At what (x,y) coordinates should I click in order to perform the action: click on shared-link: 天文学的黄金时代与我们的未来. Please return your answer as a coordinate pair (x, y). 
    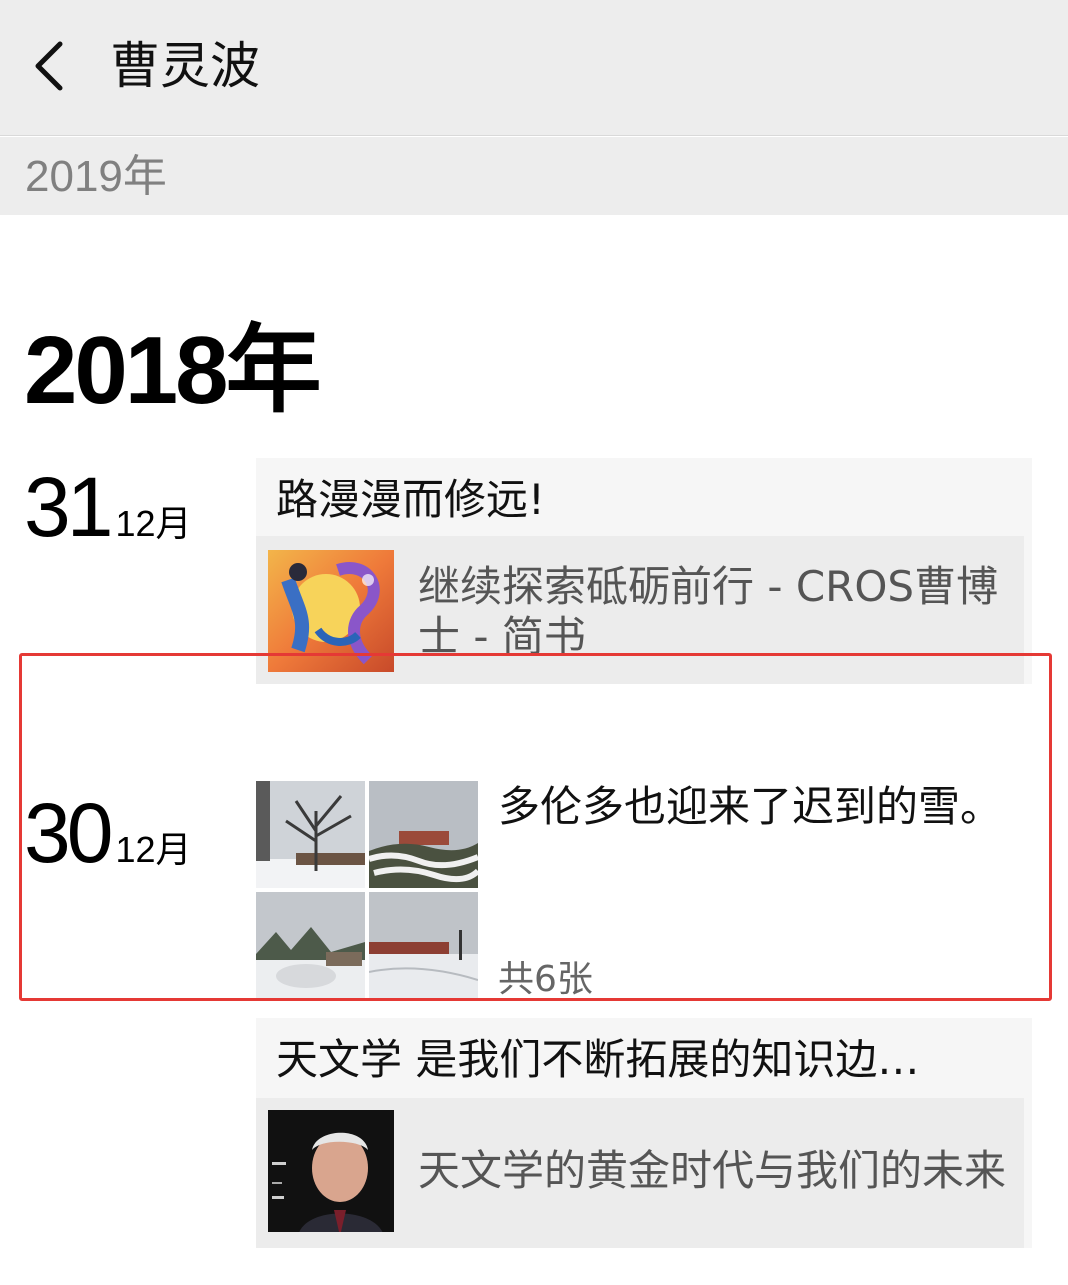
    Looking at the image, I should click on (640, 1173).